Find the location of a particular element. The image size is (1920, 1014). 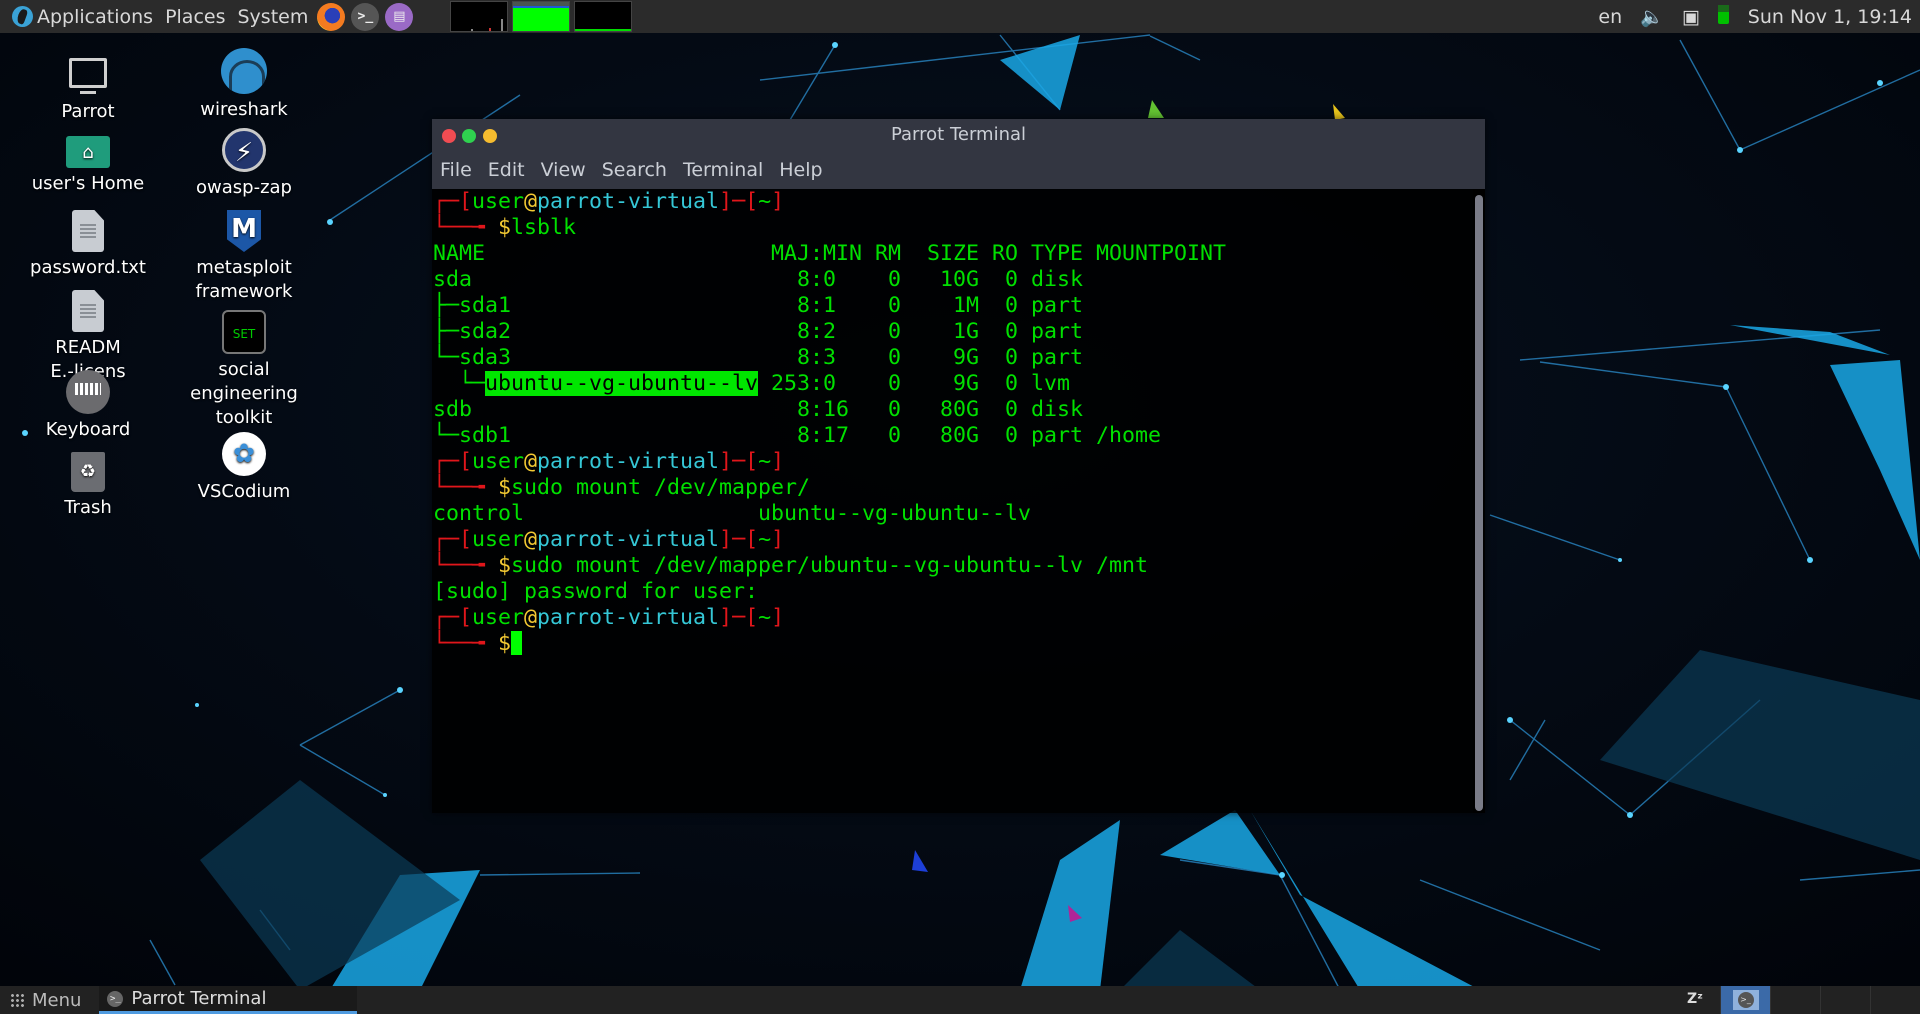

terminal-launcher-icon: >_ is located at coordinates (365, 16).